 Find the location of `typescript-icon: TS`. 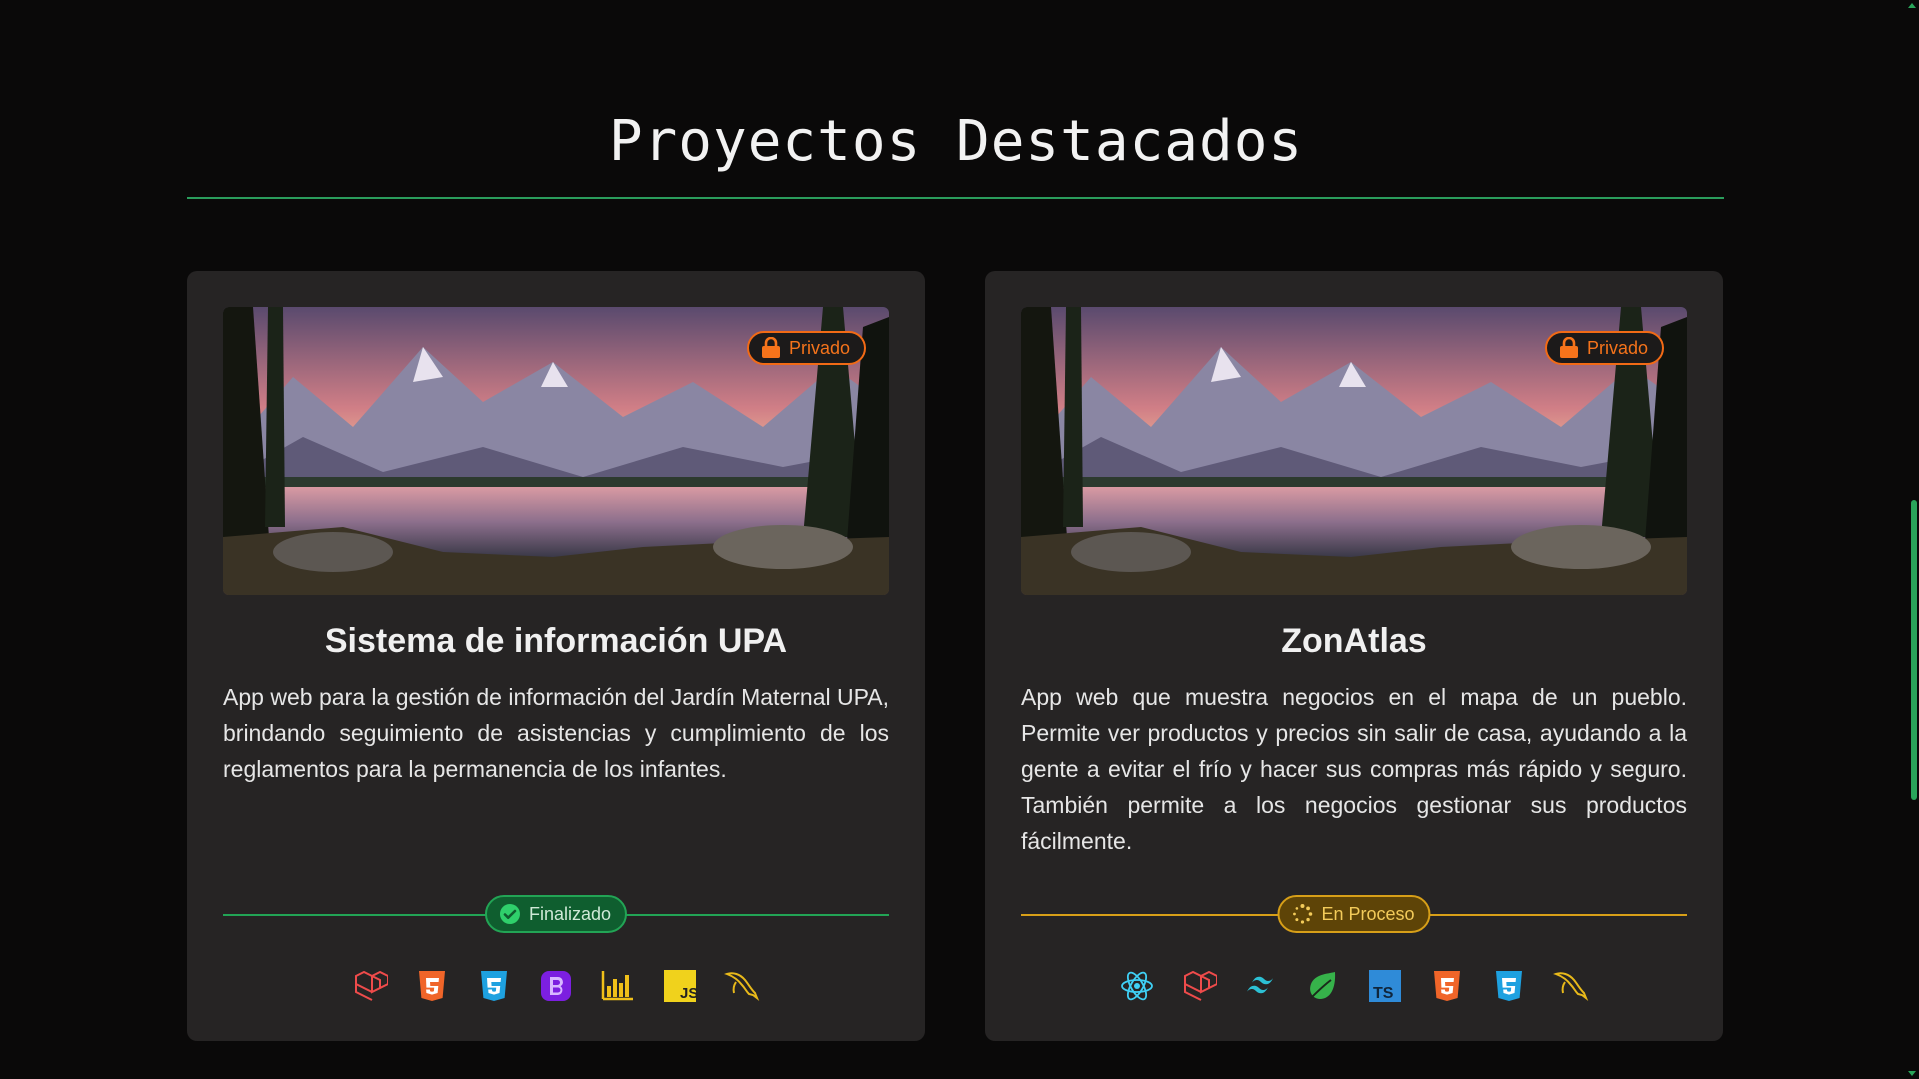

typescript-icon: TS is located at coordinates (1385, 986).